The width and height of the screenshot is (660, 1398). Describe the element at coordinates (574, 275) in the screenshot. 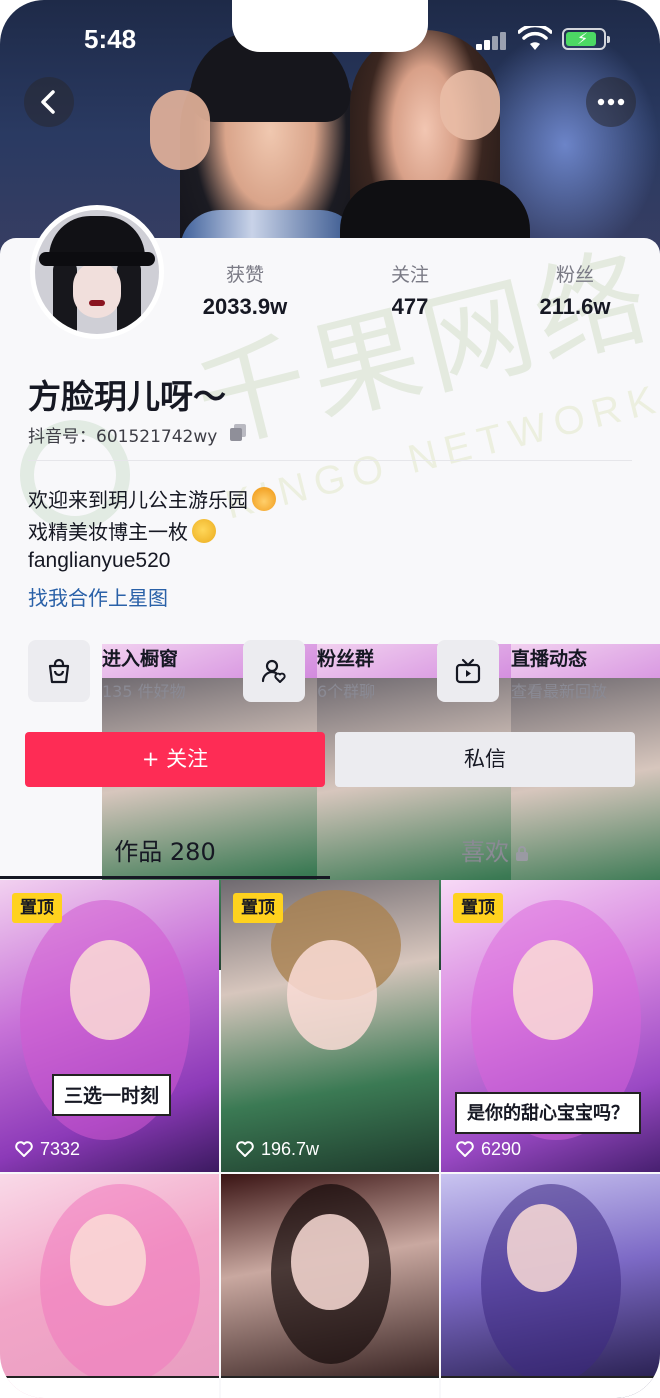

I see `stat-label: 粉丝` at that location.